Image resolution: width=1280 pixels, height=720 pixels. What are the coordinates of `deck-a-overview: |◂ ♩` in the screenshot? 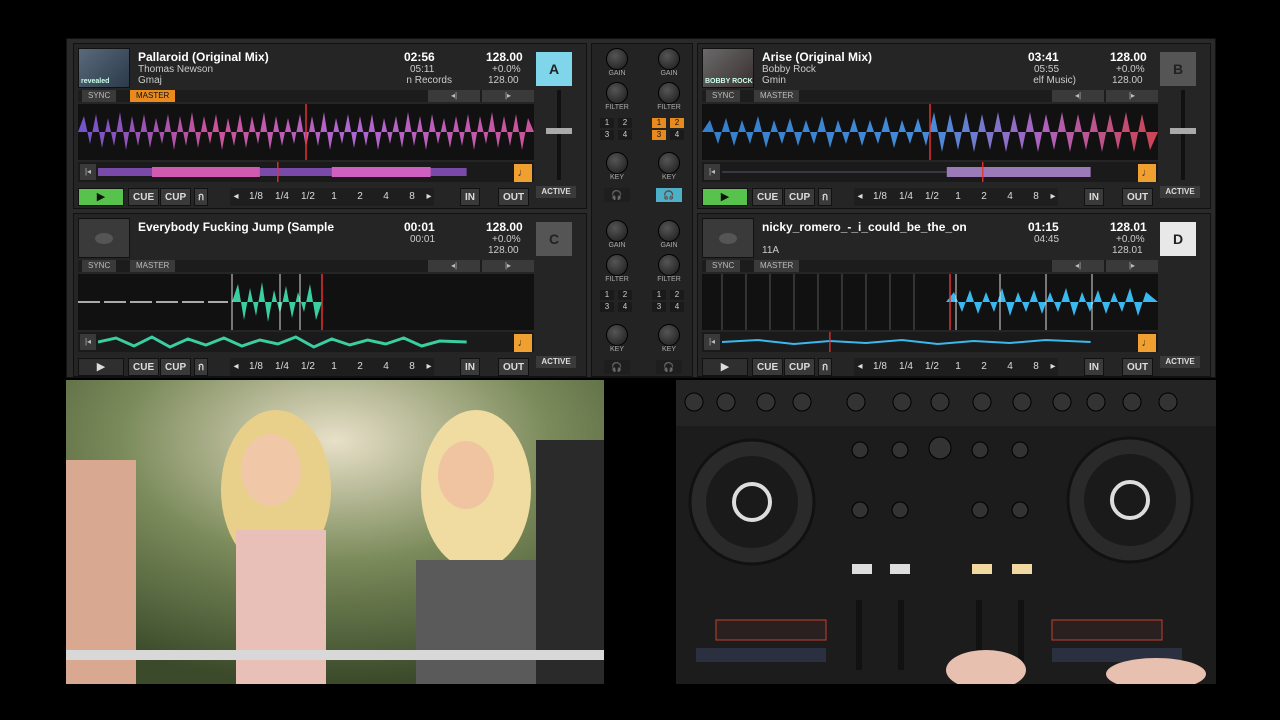 It's located at (306, 172).